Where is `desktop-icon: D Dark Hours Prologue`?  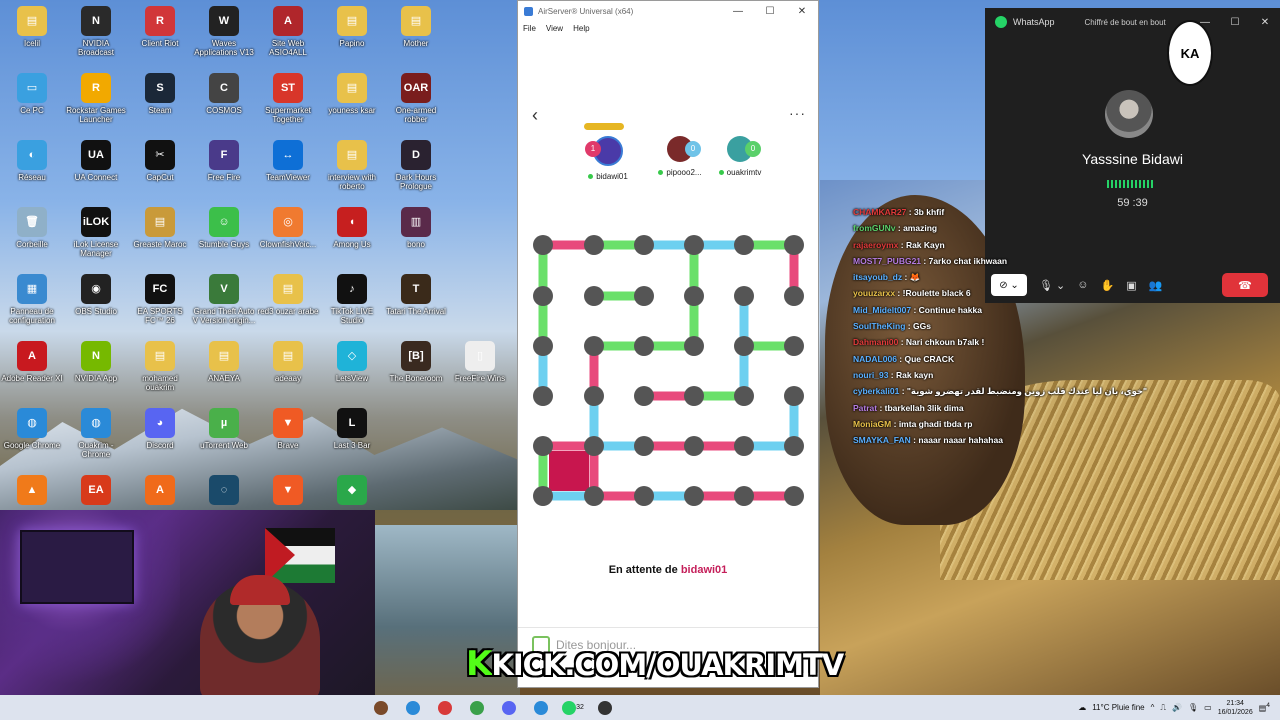
desktop-icon: D Dark Hours Prologue is located at coordinates (416, 165).